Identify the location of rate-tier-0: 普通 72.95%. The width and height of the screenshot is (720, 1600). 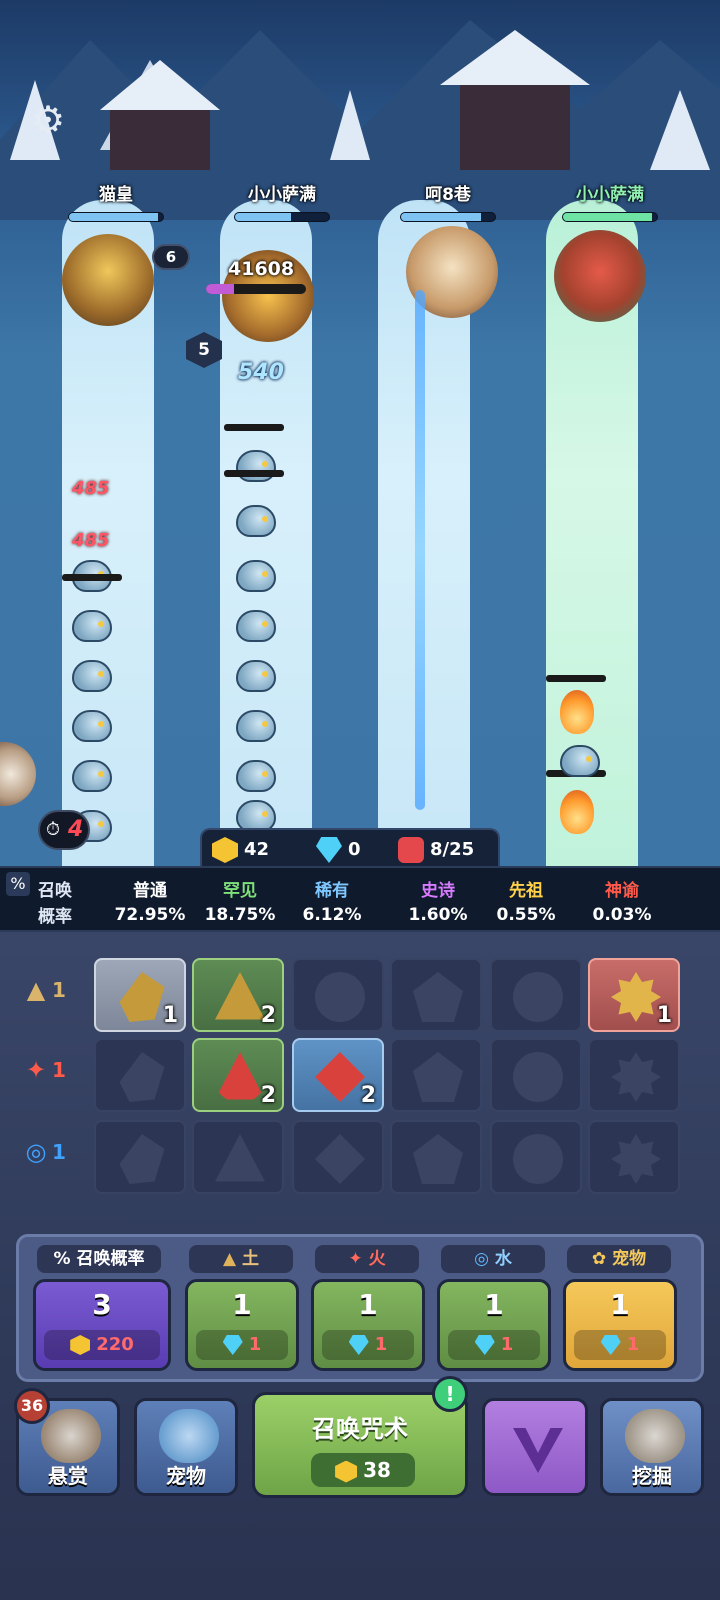
(150, 900).